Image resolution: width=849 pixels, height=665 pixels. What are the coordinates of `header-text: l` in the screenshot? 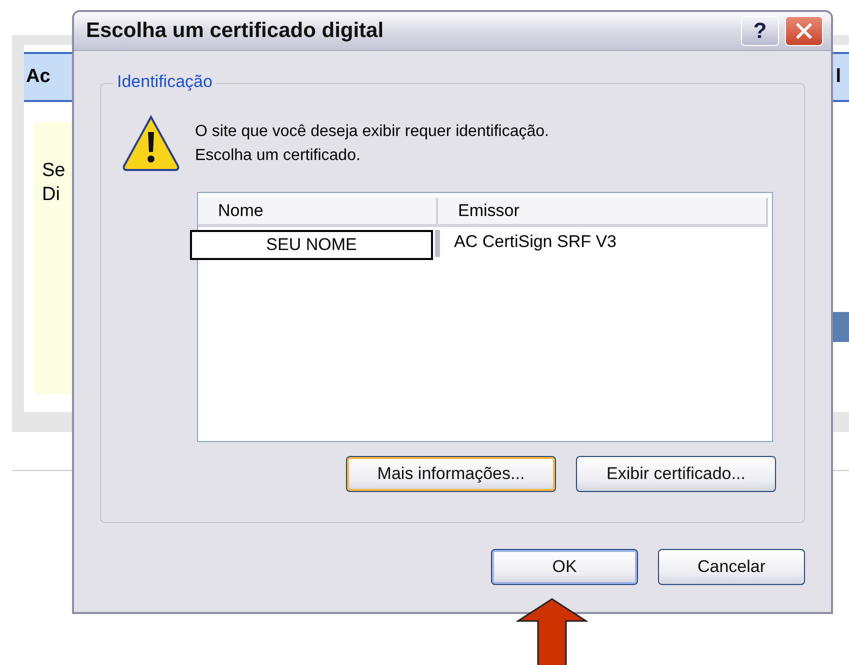 It's located at (838, 77).